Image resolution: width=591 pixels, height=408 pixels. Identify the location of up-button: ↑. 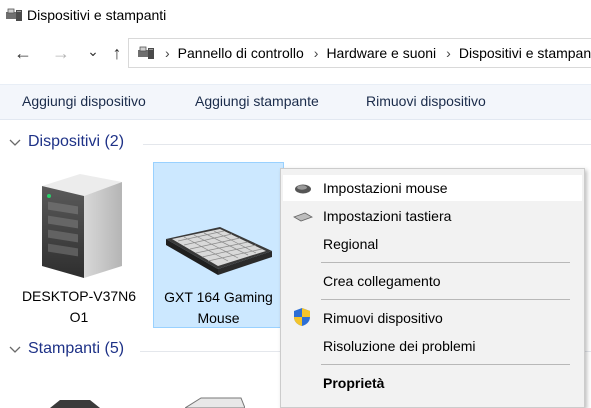
(117, 53).